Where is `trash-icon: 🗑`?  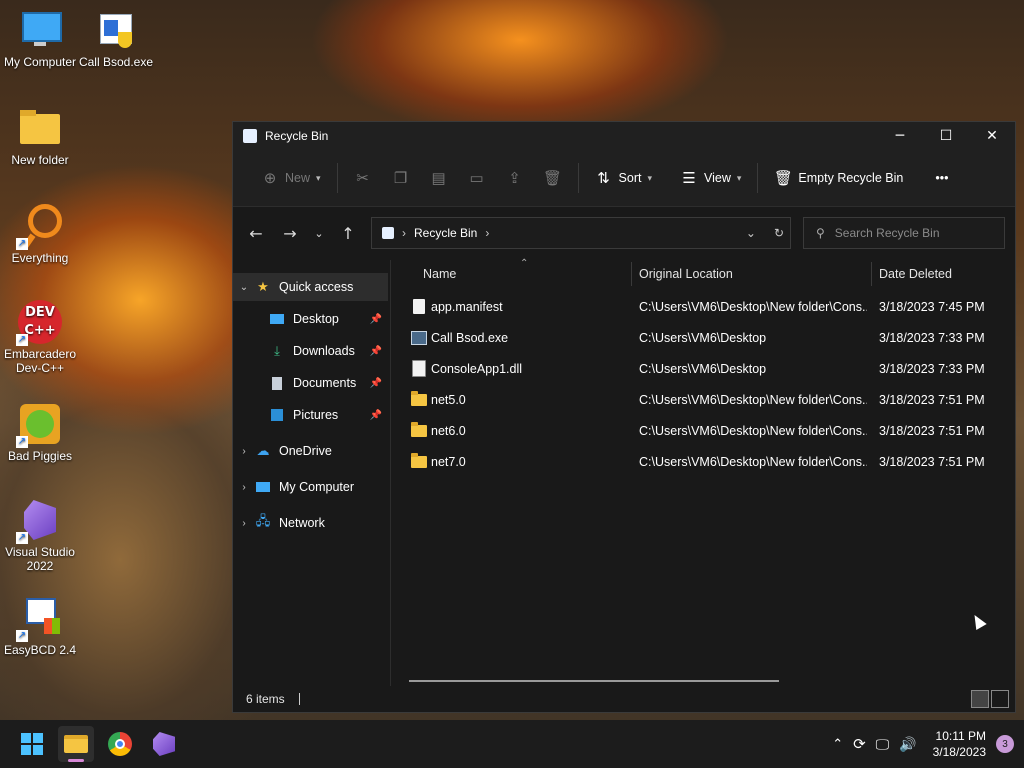
trash-icon: 🗑 is located at coordinates (783, 178).